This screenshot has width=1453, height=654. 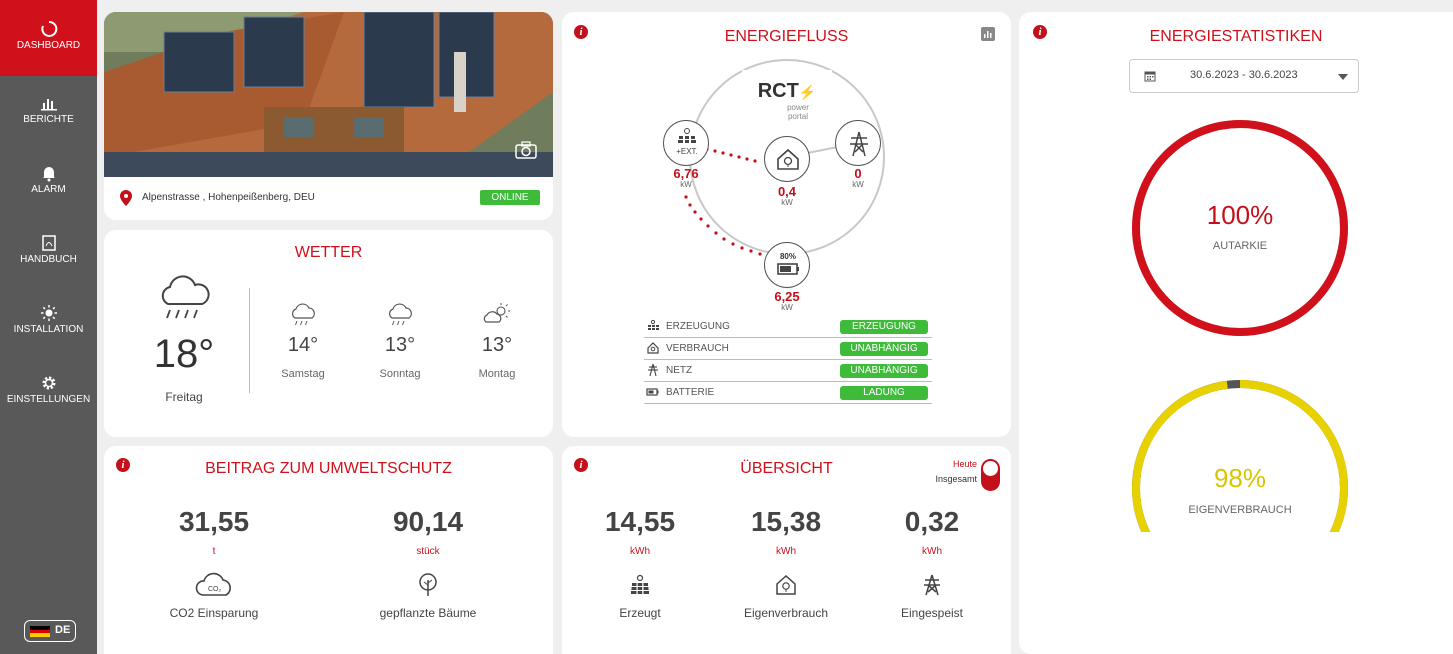 I want to click on erzeugt-unit: kWh, so click(x=640, y=551).